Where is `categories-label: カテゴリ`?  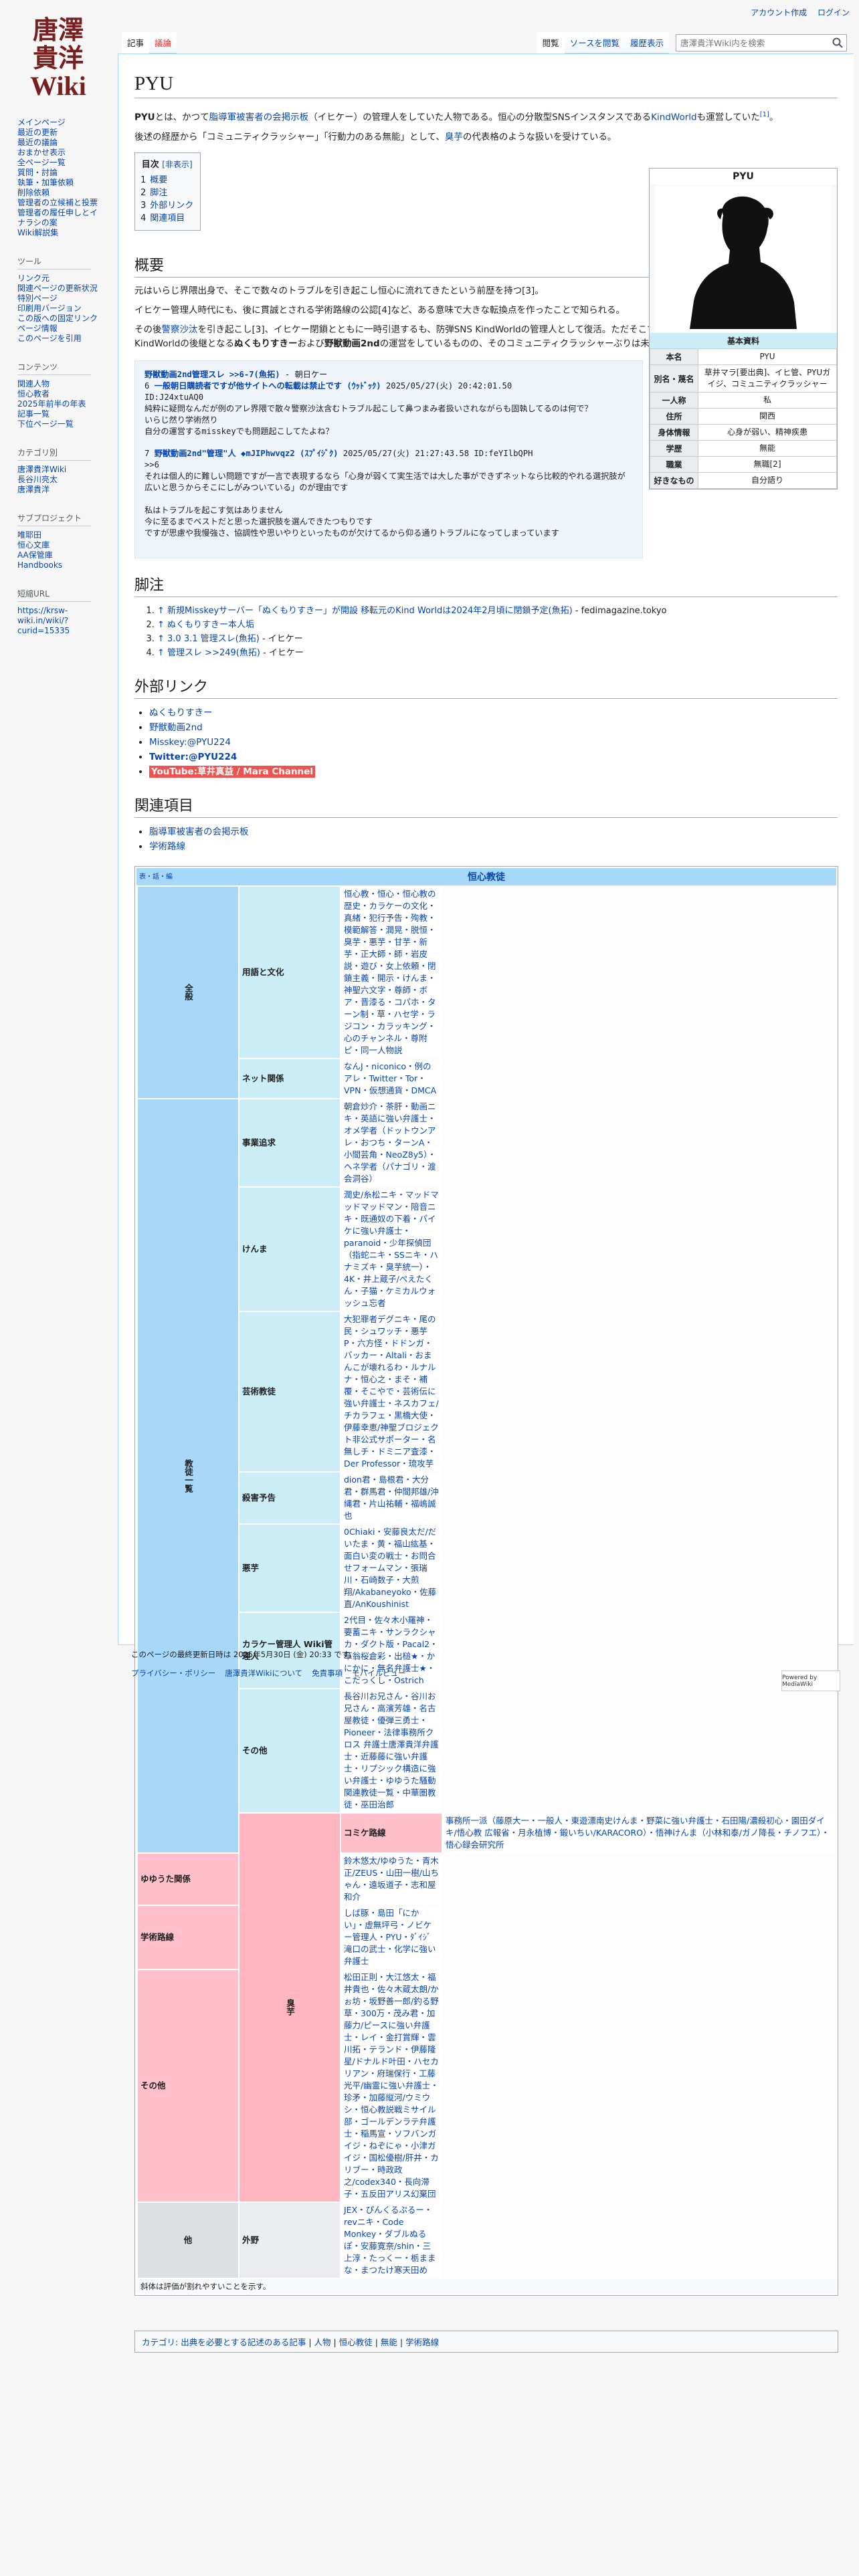
categories-label: カテゴリ is located at coordinates (158, 2342).